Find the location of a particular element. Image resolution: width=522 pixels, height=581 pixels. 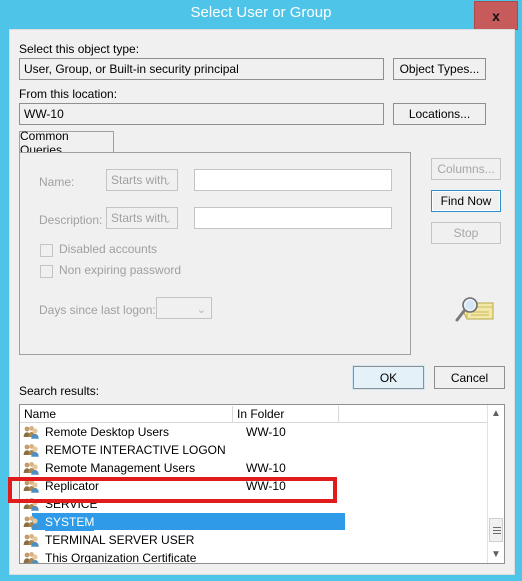

table-row: This Organization Certificate is located at coordinates (254, 556).